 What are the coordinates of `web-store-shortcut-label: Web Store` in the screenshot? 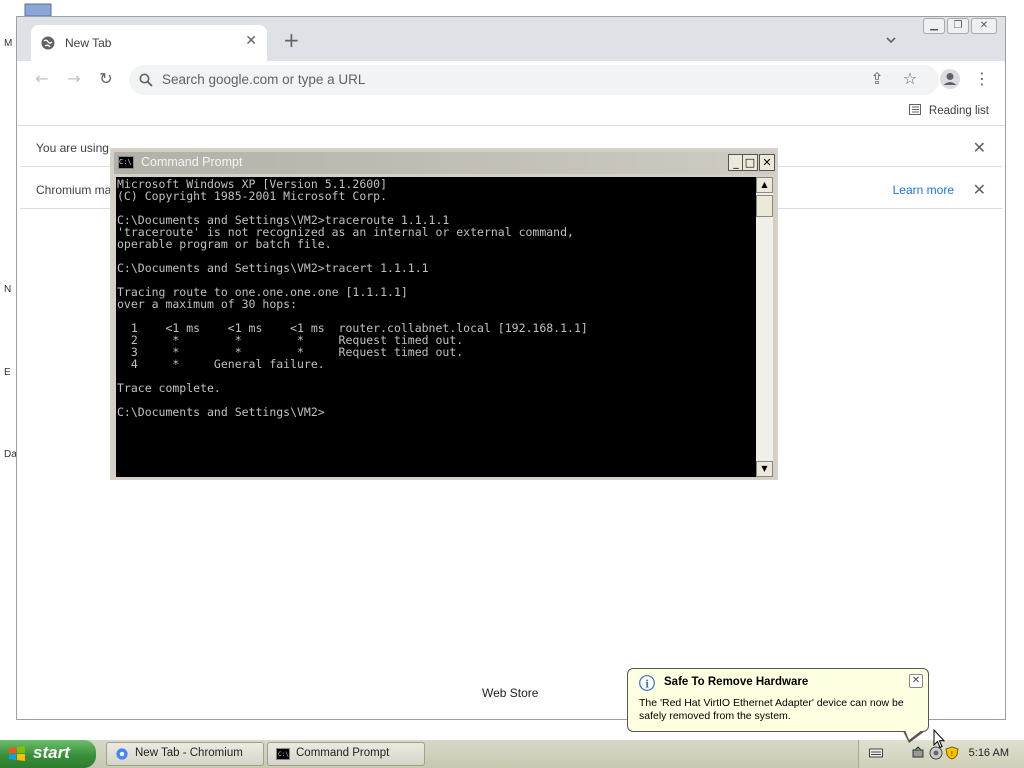 It's located at (510, 693).